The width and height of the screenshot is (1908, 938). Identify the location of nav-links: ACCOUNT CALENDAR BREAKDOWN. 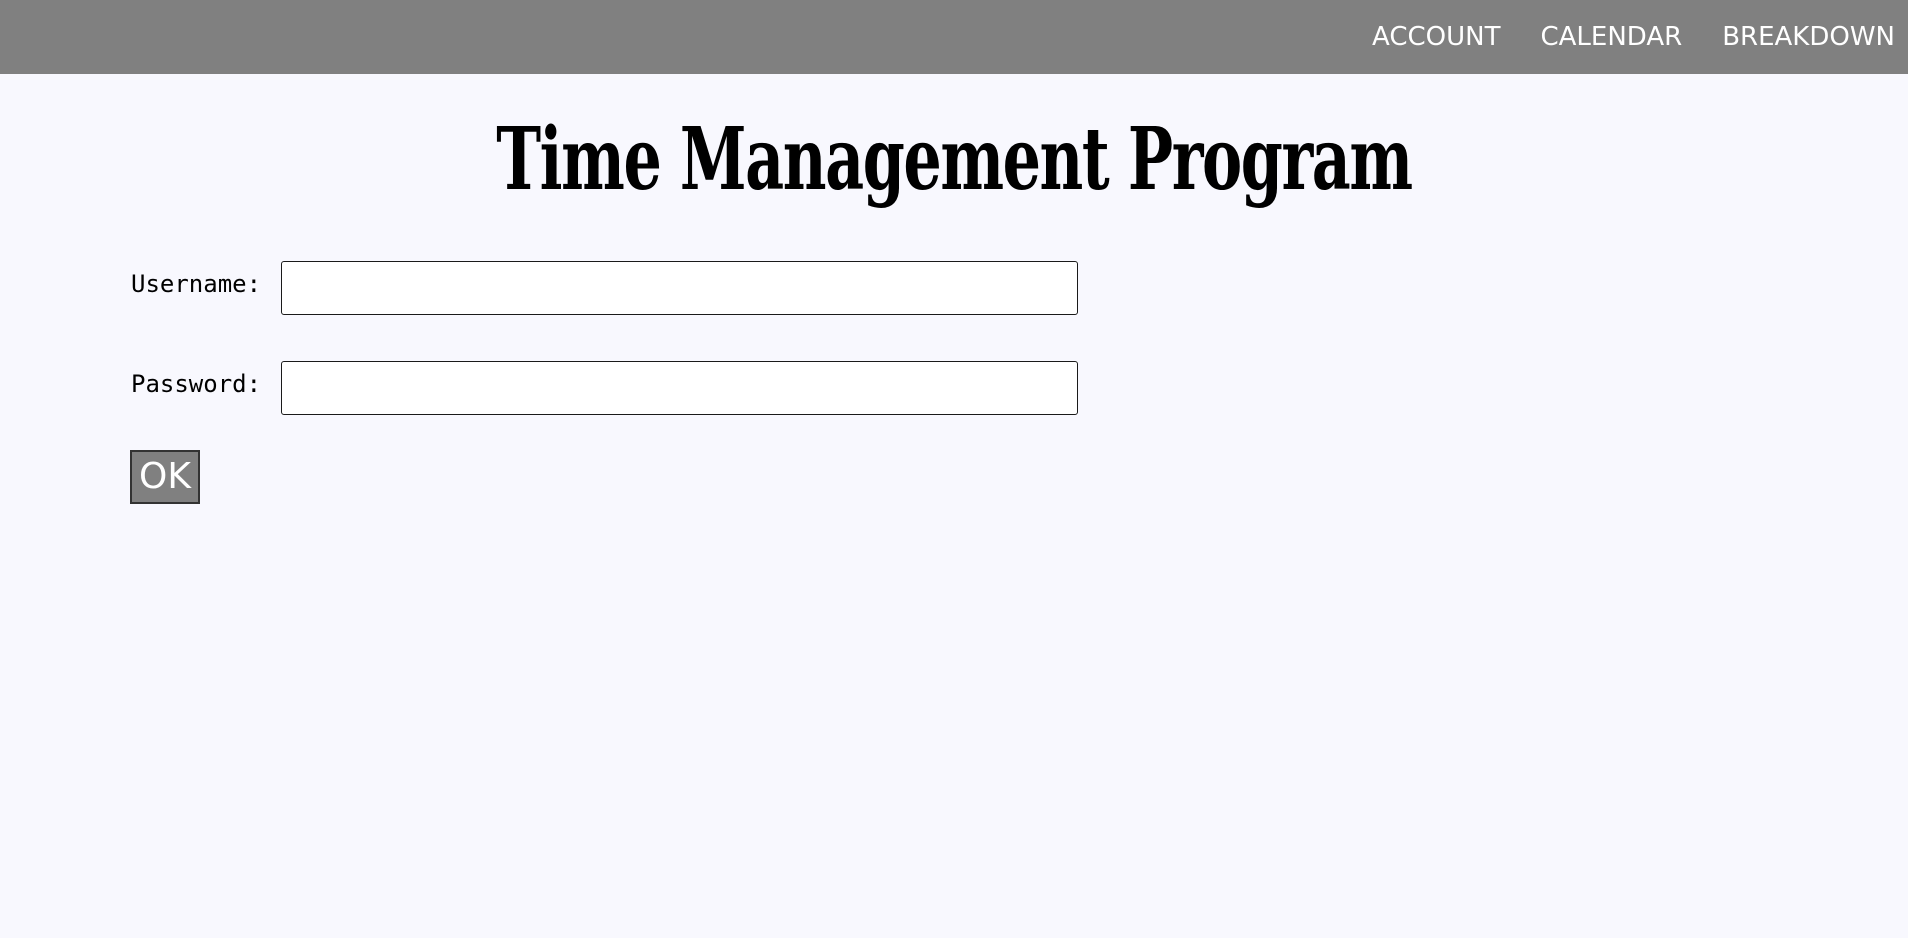
(1613, 37).